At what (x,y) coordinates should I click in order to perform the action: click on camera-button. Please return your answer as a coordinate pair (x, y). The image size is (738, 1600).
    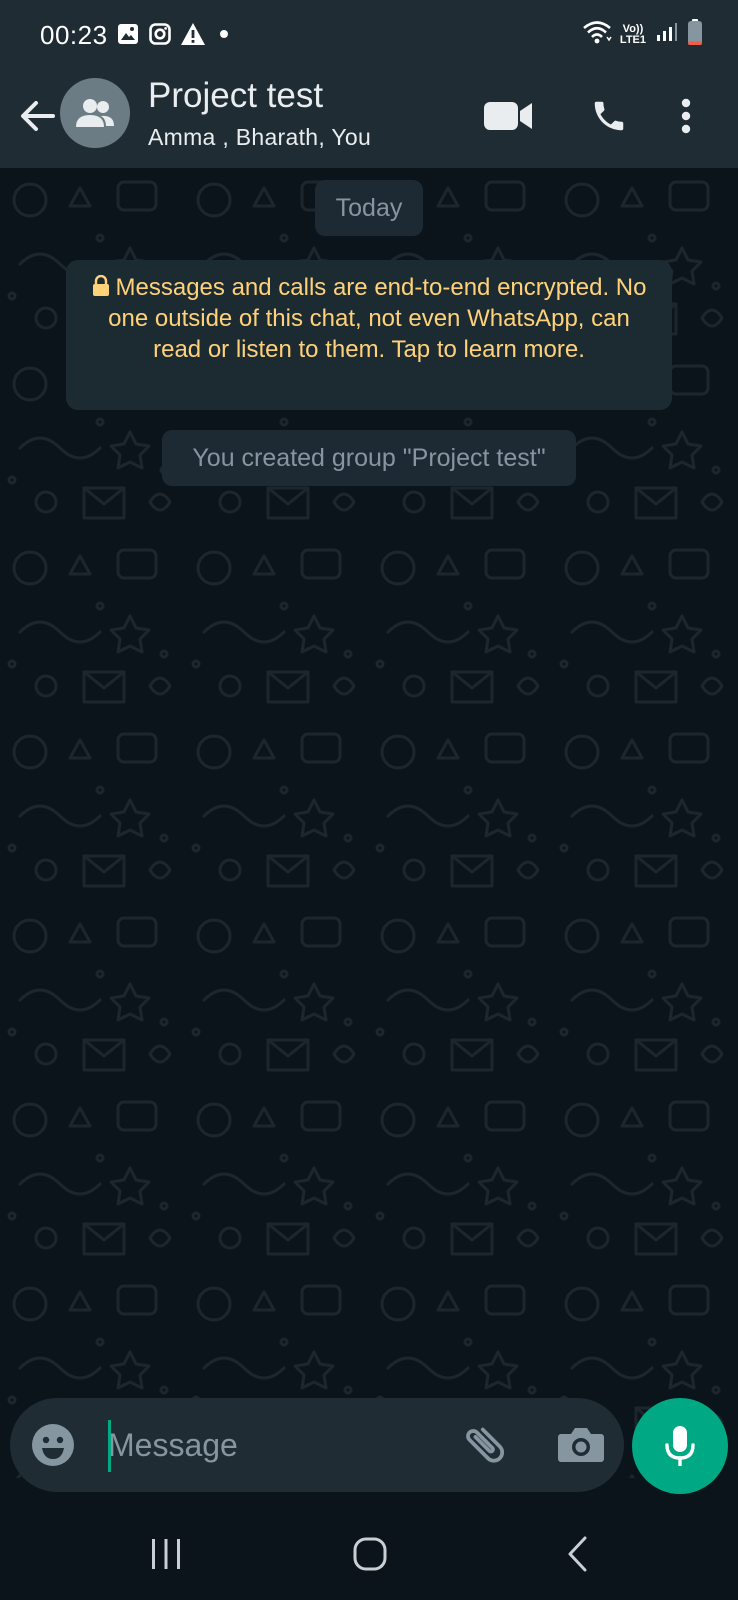
    Looking at the image, I should click on (581, 1445).